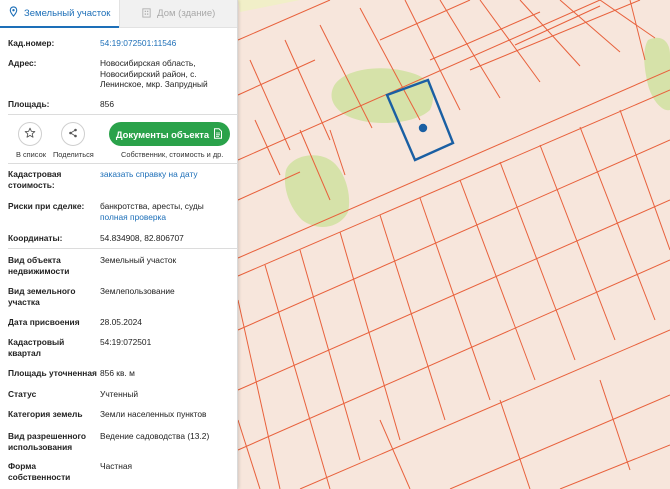 The height and width of the screenshot is (489, 670). What do you see at coordinates (73, 154) in the screenshot?
I see `share-label: Поделиться` at bounding box center [73, 154].